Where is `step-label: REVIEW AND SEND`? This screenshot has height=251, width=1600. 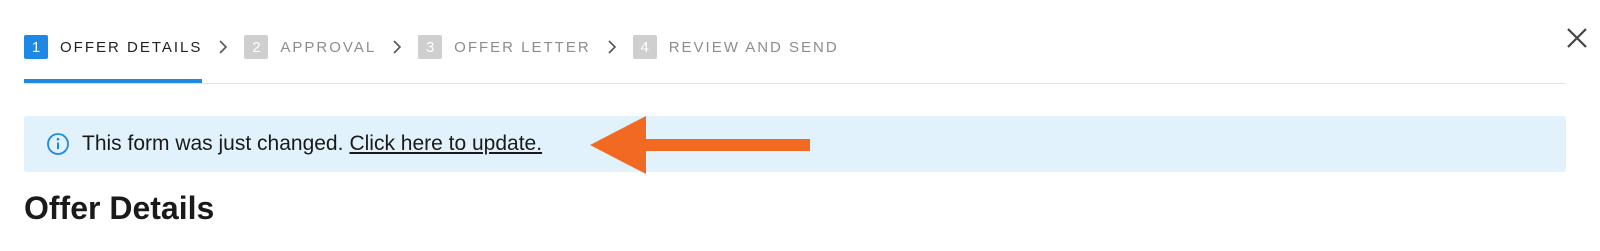
step-label: REVIEW AND SEND is located at coordinates (753, 47).